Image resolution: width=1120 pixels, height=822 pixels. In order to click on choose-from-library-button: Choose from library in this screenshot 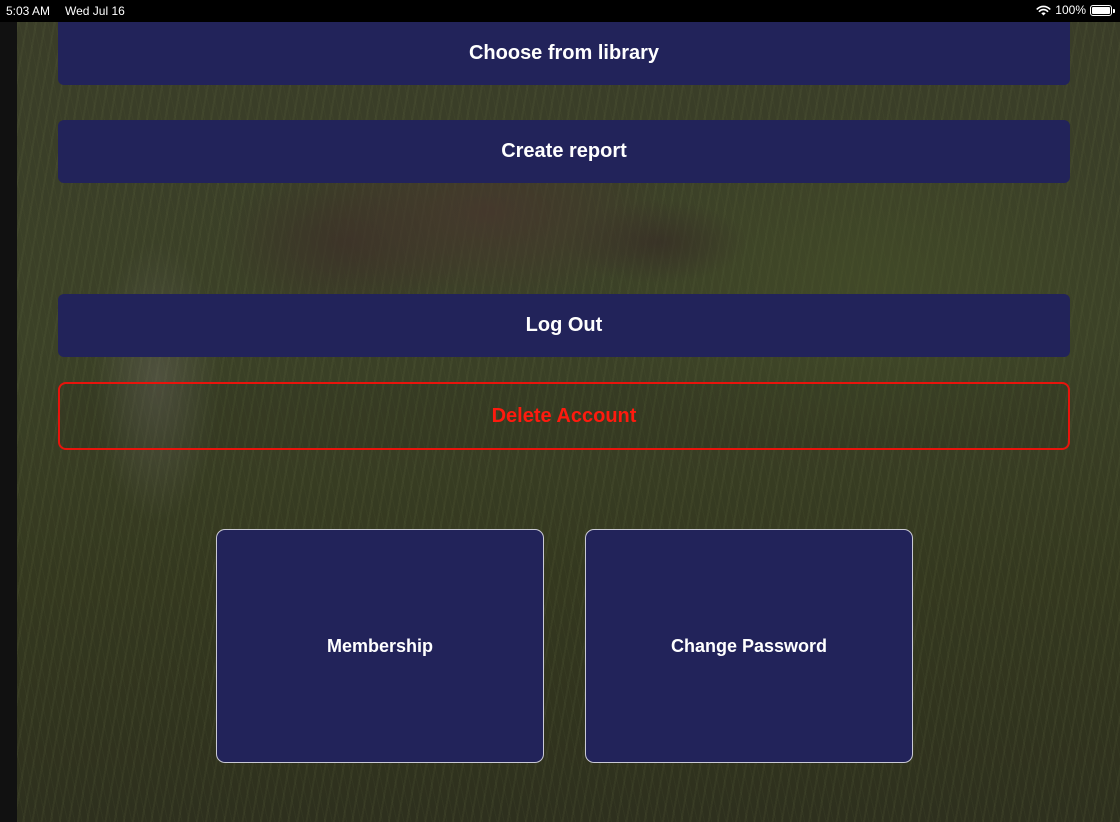, I will do `click(564, 53)`.